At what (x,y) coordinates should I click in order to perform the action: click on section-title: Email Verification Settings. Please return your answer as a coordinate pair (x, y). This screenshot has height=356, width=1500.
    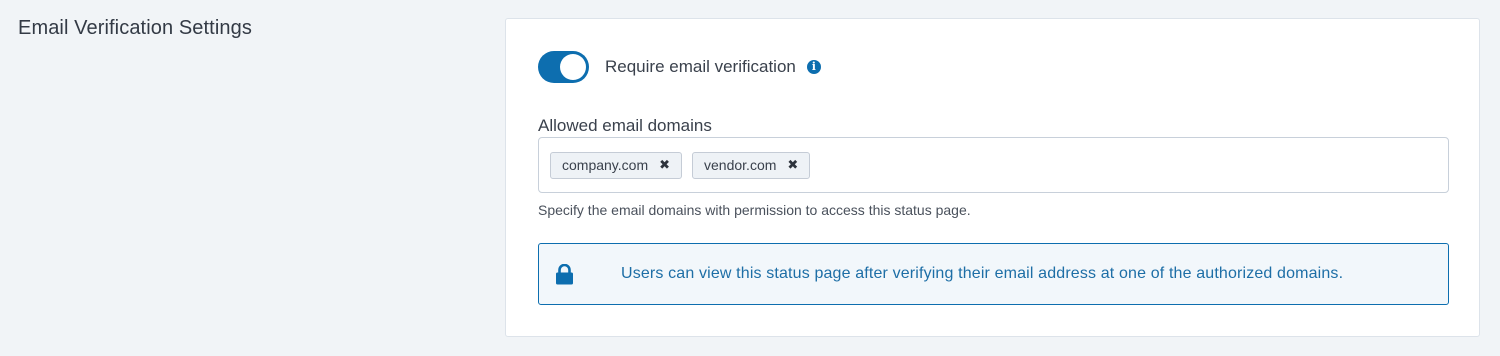
    Looking at the image, I should click on (135, 28).